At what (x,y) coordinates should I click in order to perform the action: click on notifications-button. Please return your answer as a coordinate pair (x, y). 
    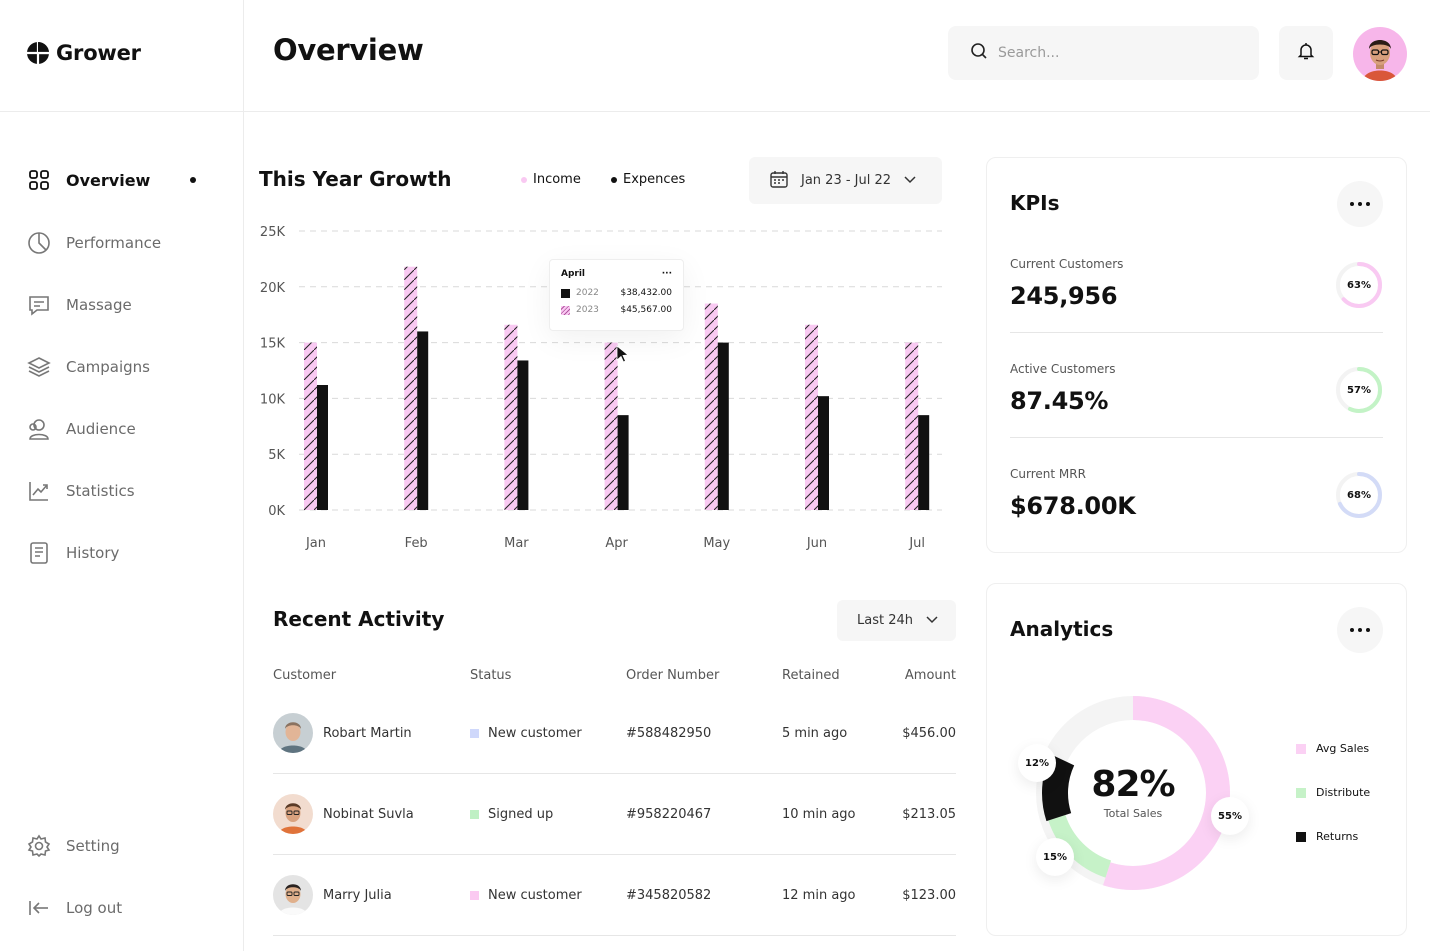
    Looking at the image, I should click on (1306, 53).